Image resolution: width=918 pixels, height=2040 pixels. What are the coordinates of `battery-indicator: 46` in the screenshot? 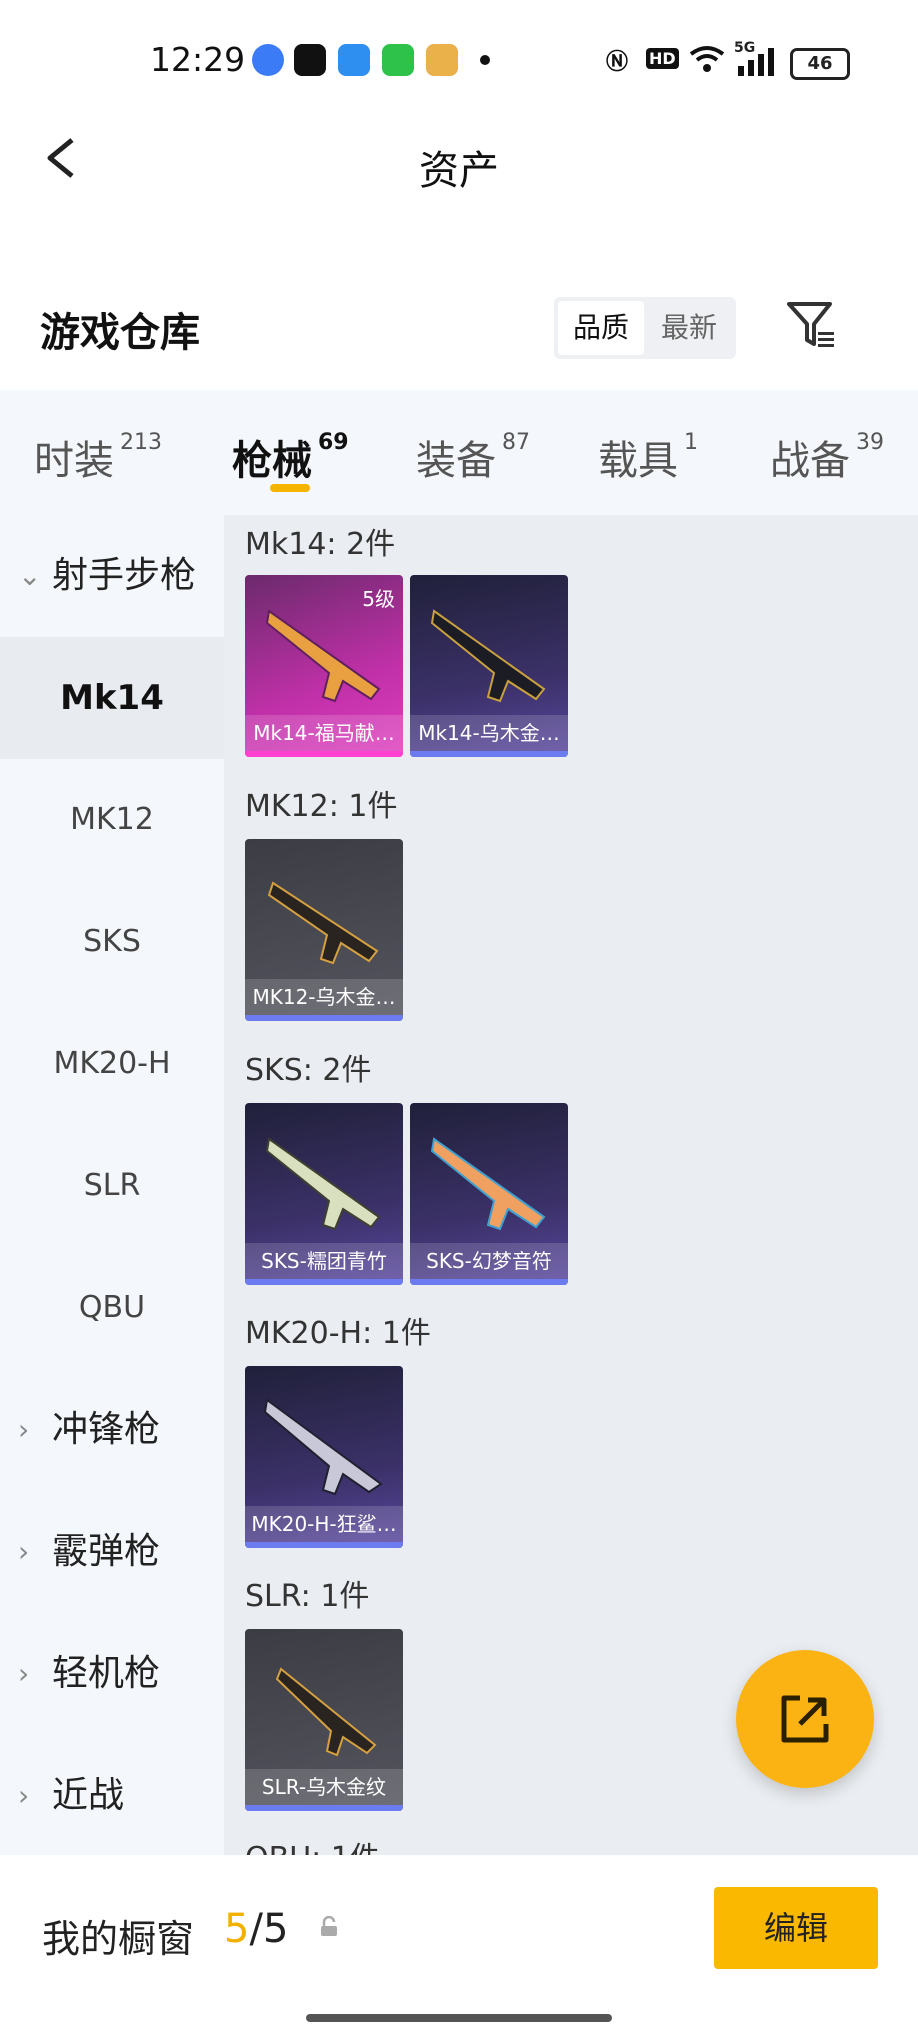 It's located at (820, 64).